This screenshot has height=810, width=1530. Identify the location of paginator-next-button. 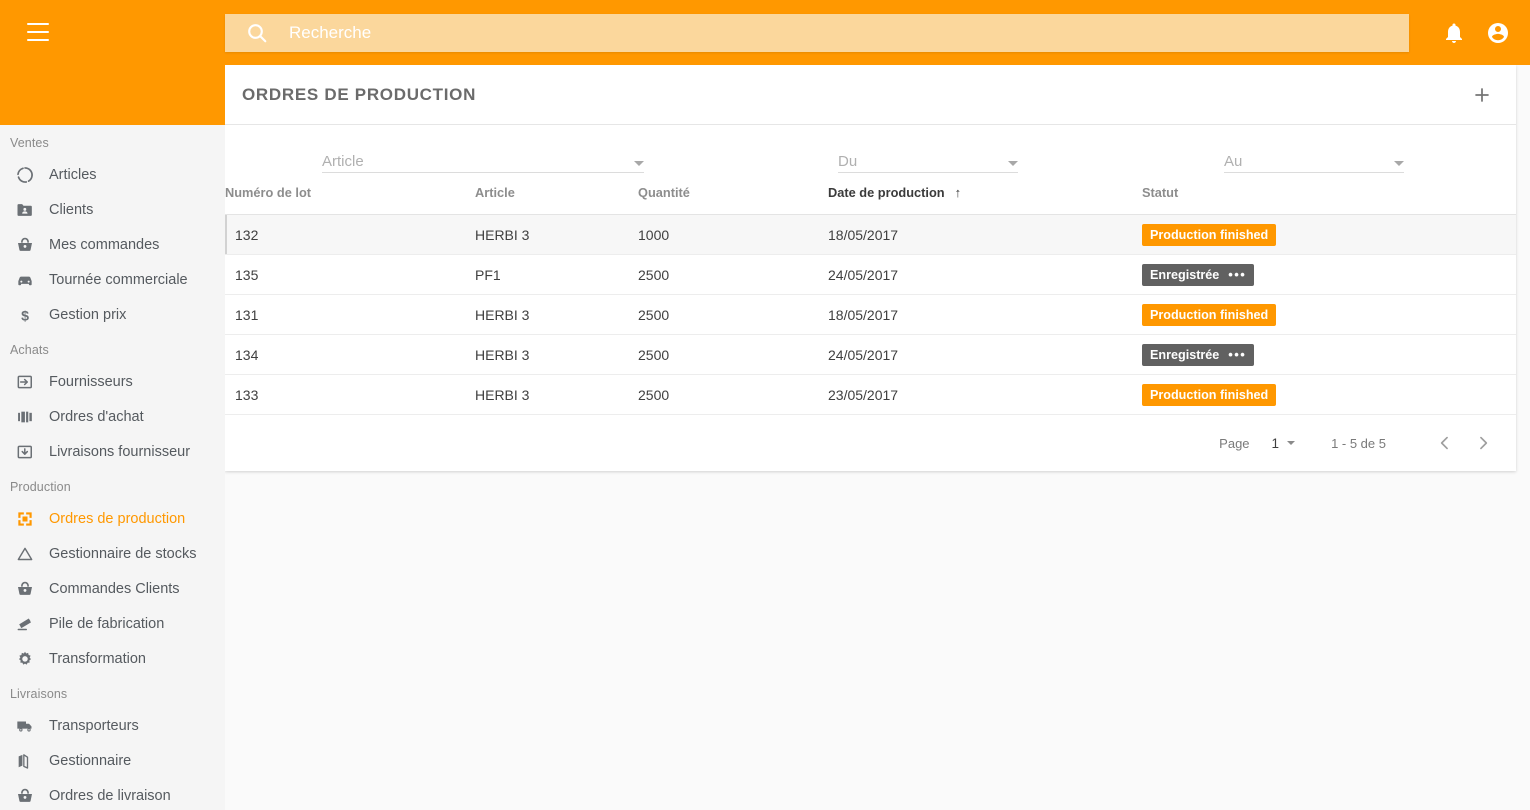
(1483, 443).